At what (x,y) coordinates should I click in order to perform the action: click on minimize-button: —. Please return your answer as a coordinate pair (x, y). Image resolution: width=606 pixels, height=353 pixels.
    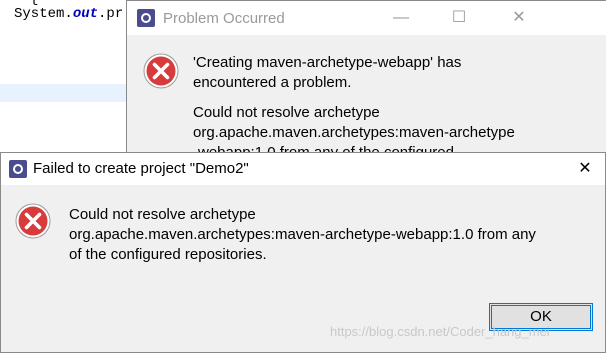
    Looking at the image, I should click on (401, 18).